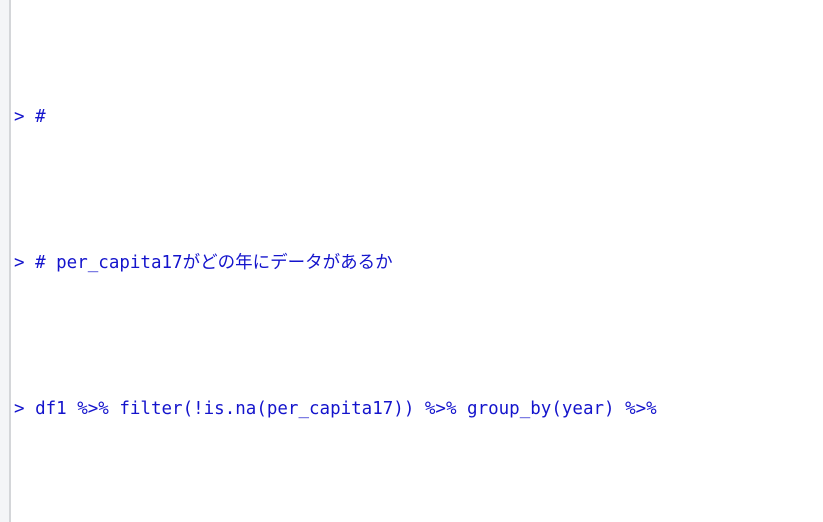  I want to click on console-line-comment: > # per_capita17がどの年にデータがあるか, so click(203, 262).